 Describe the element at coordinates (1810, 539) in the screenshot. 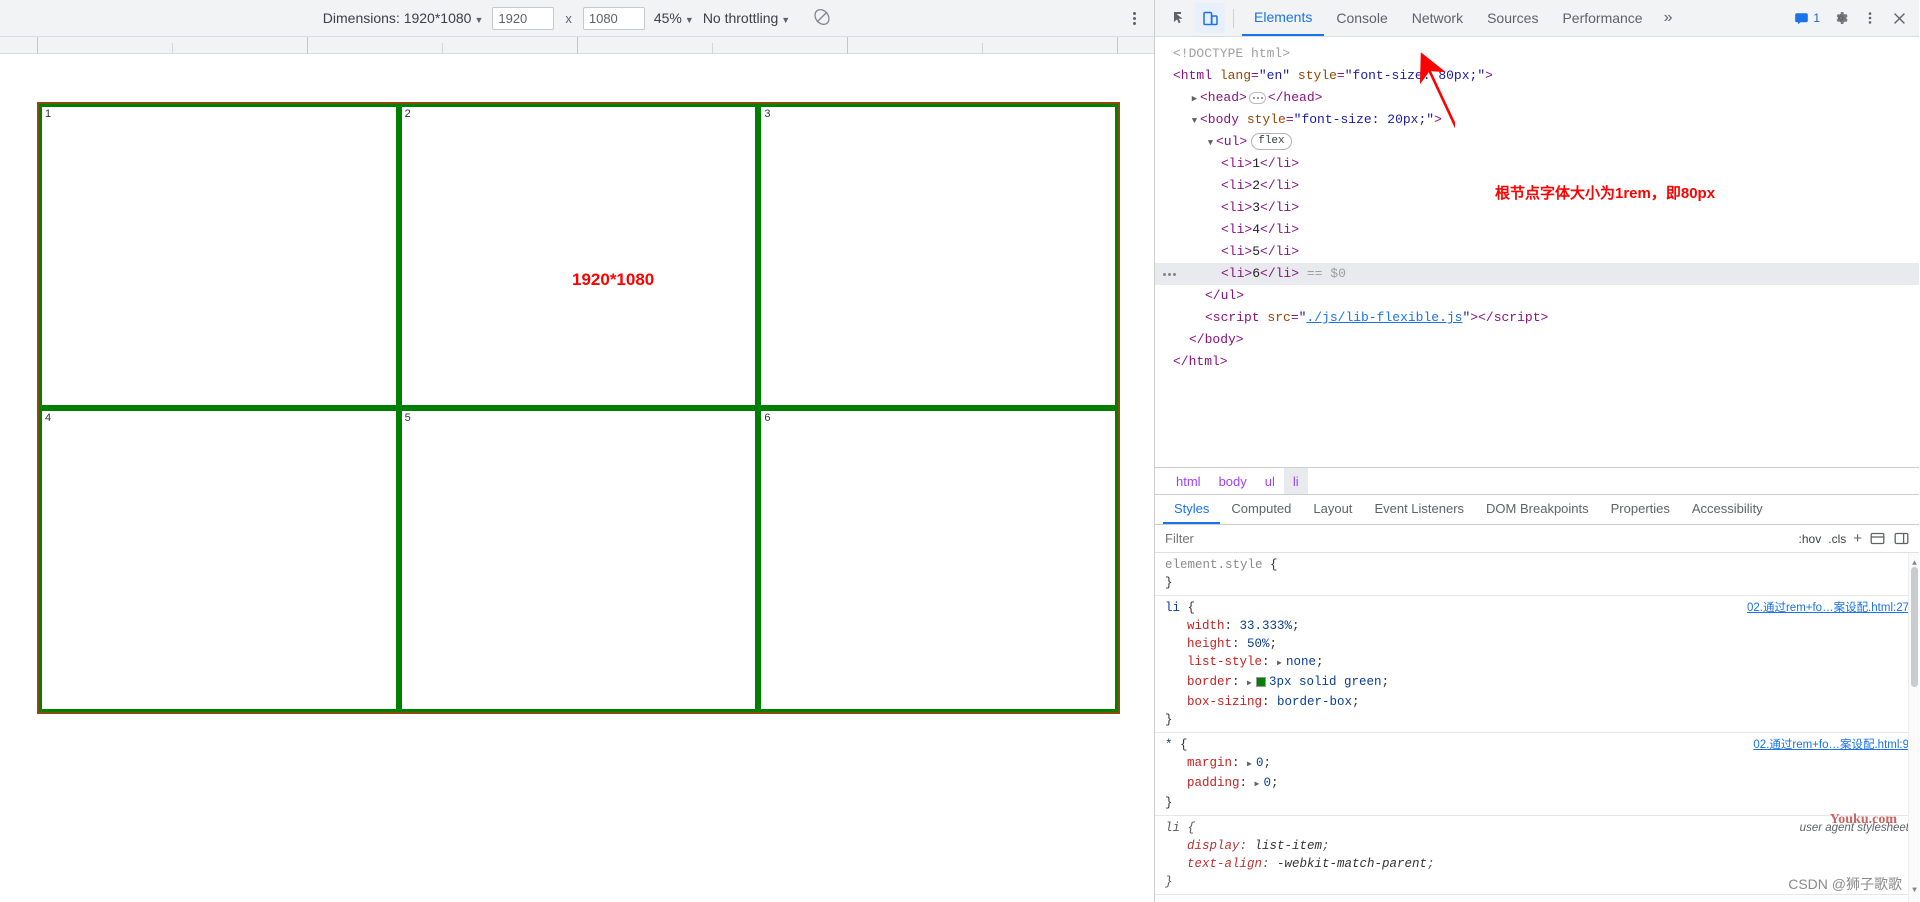

I see `hov-toggle-button: :hov` at that location.